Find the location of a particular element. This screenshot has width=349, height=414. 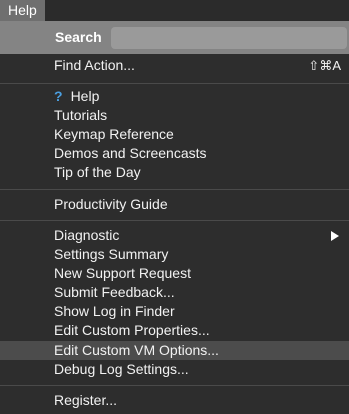

find-action-shortcut: ⇧⌘A is located at coordinates (324, 65).